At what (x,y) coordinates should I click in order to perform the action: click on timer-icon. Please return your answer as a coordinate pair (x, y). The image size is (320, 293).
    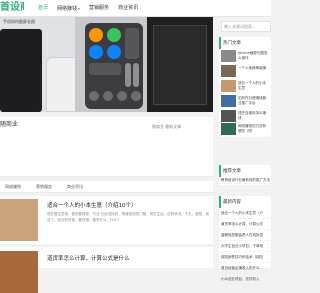
    Looking at the image, I should click on (108, 96).